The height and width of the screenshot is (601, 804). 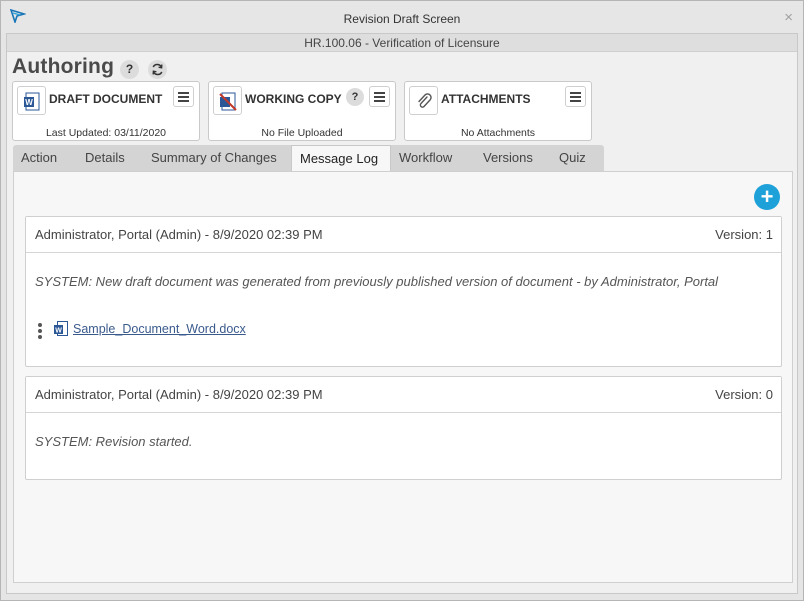 I want to click on log-entry-version: Version: 1, so click(x=744, y=234).